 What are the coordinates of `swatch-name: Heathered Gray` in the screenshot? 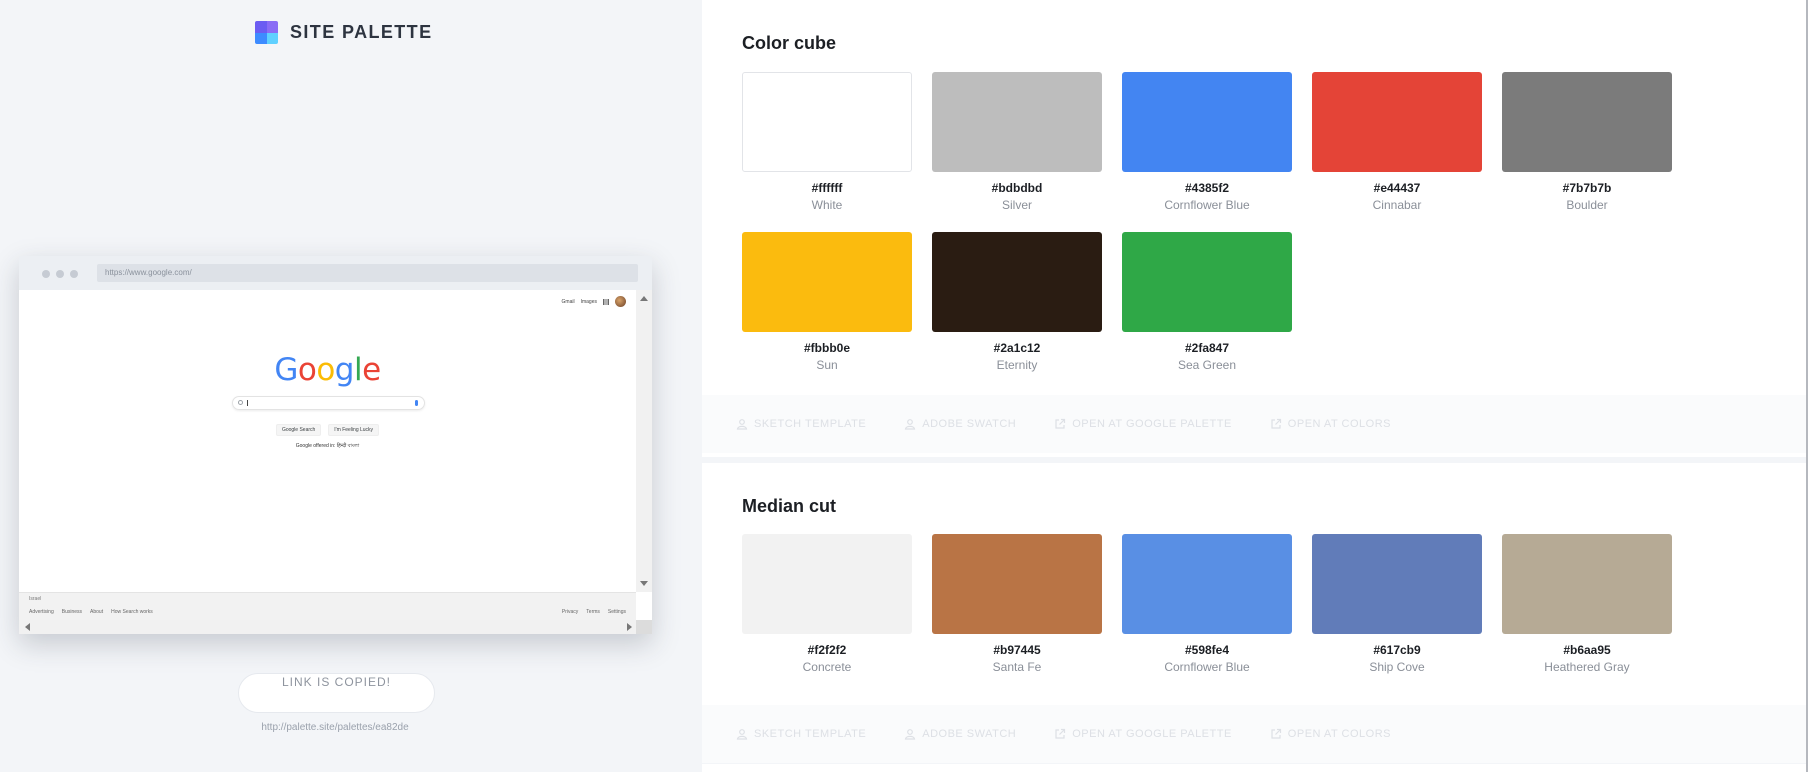 It's located at (1587, 667).